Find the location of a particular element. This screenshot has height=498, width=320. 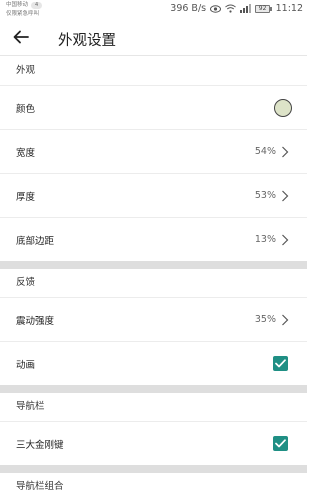

arrow-left-icon is located at coordinates (21, 38).